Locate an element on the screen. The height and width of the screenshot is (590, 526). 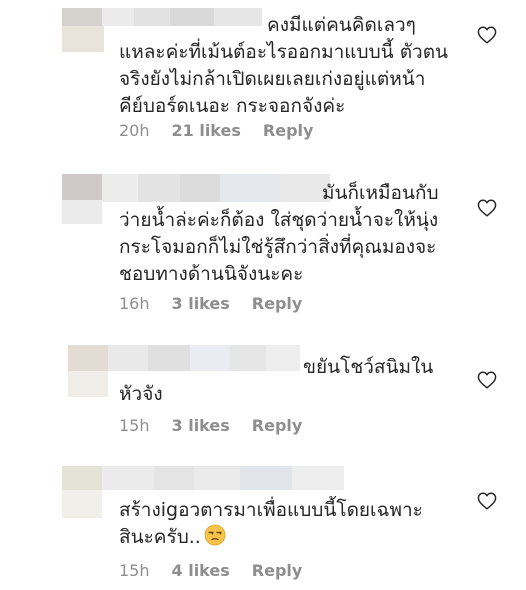
comment-meta: 15h 4 likes Reply is located at coordinates (210, 570).